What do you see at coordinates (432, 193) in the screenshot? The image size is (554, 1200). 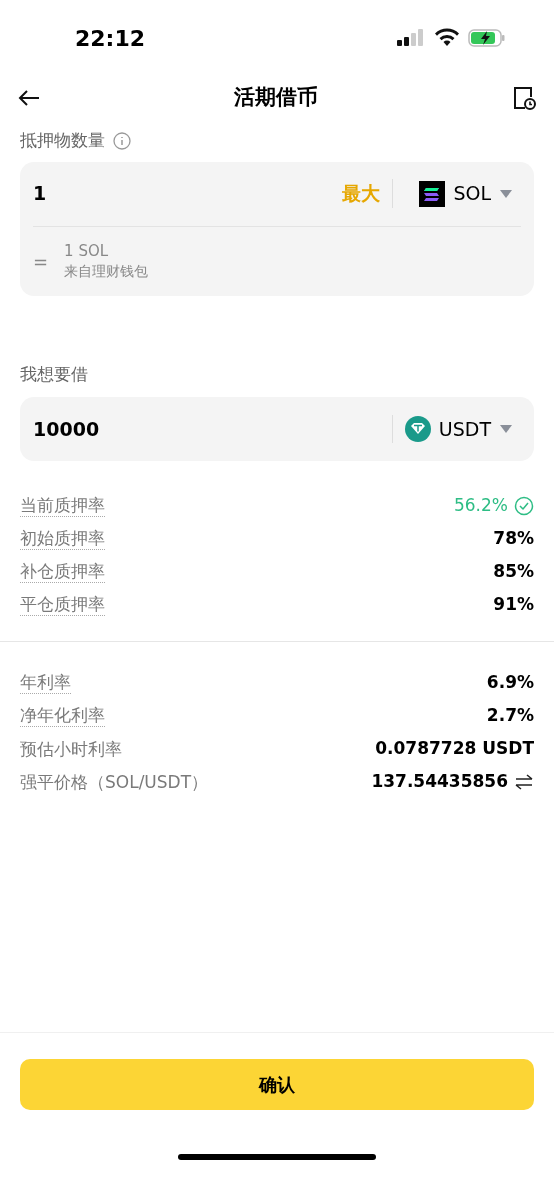 I see `sol-token-icon` at bounding box center [432, 193].